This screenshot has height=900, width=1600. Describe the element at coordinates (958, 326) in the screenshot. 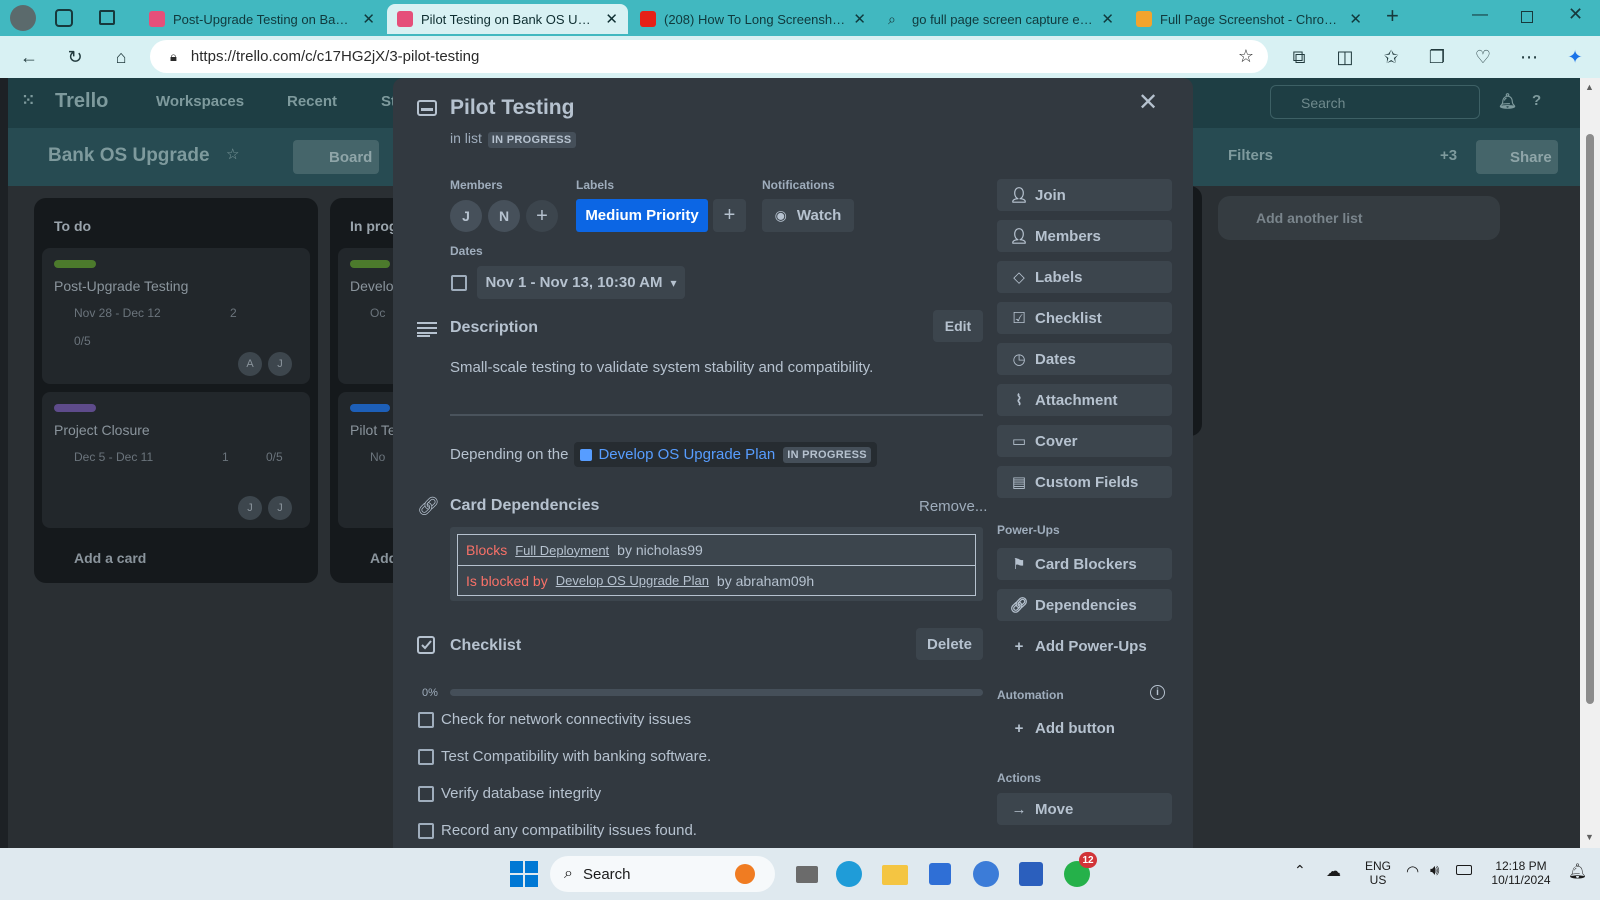

I see `edit-description-button: Edit` at that location.